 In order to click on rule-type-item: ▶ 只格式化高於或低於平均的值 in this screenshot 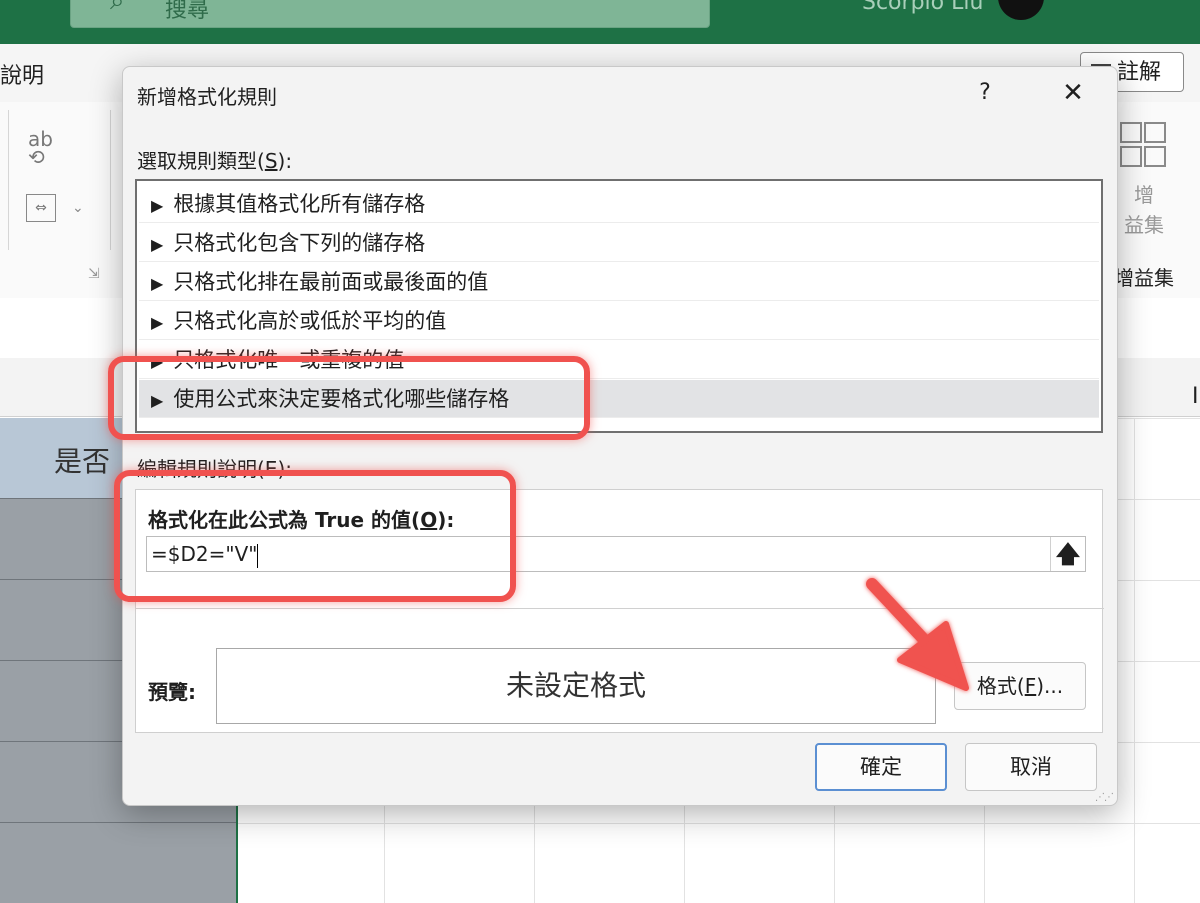, I will do `click(619, 321)`.